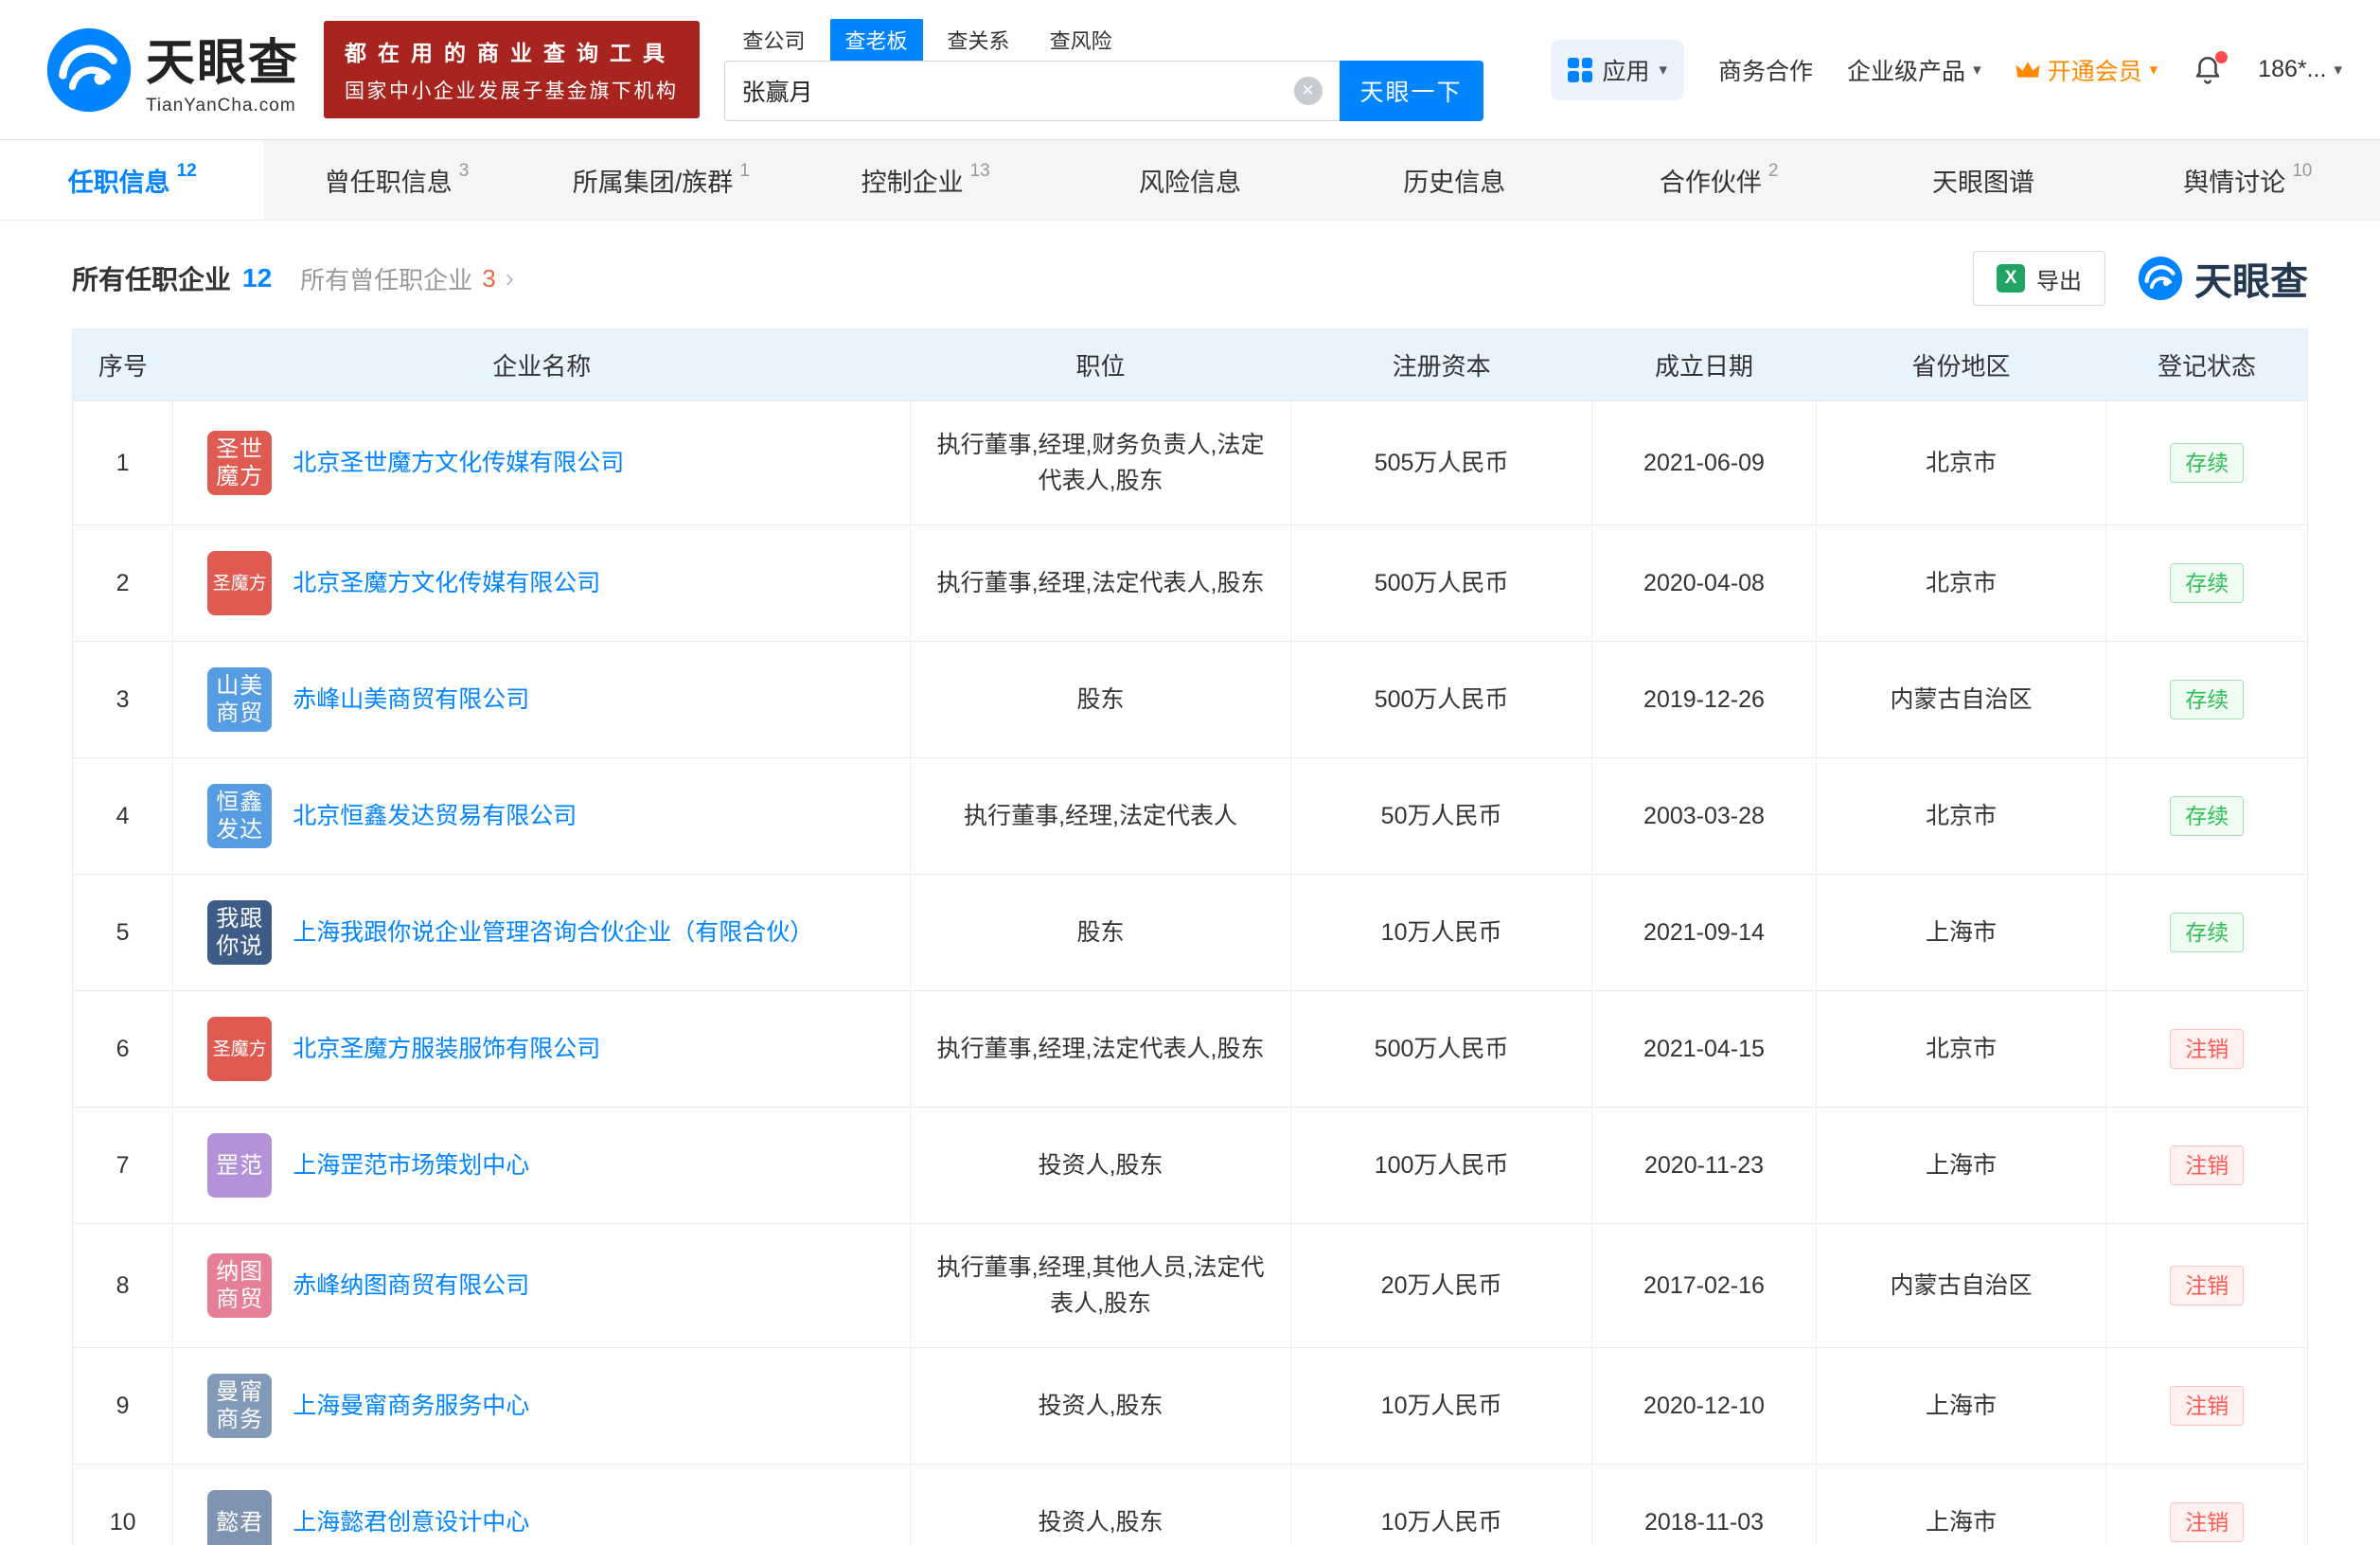  I want to click on enterprise-products-label: 企业级产品, so click(1906, 72).